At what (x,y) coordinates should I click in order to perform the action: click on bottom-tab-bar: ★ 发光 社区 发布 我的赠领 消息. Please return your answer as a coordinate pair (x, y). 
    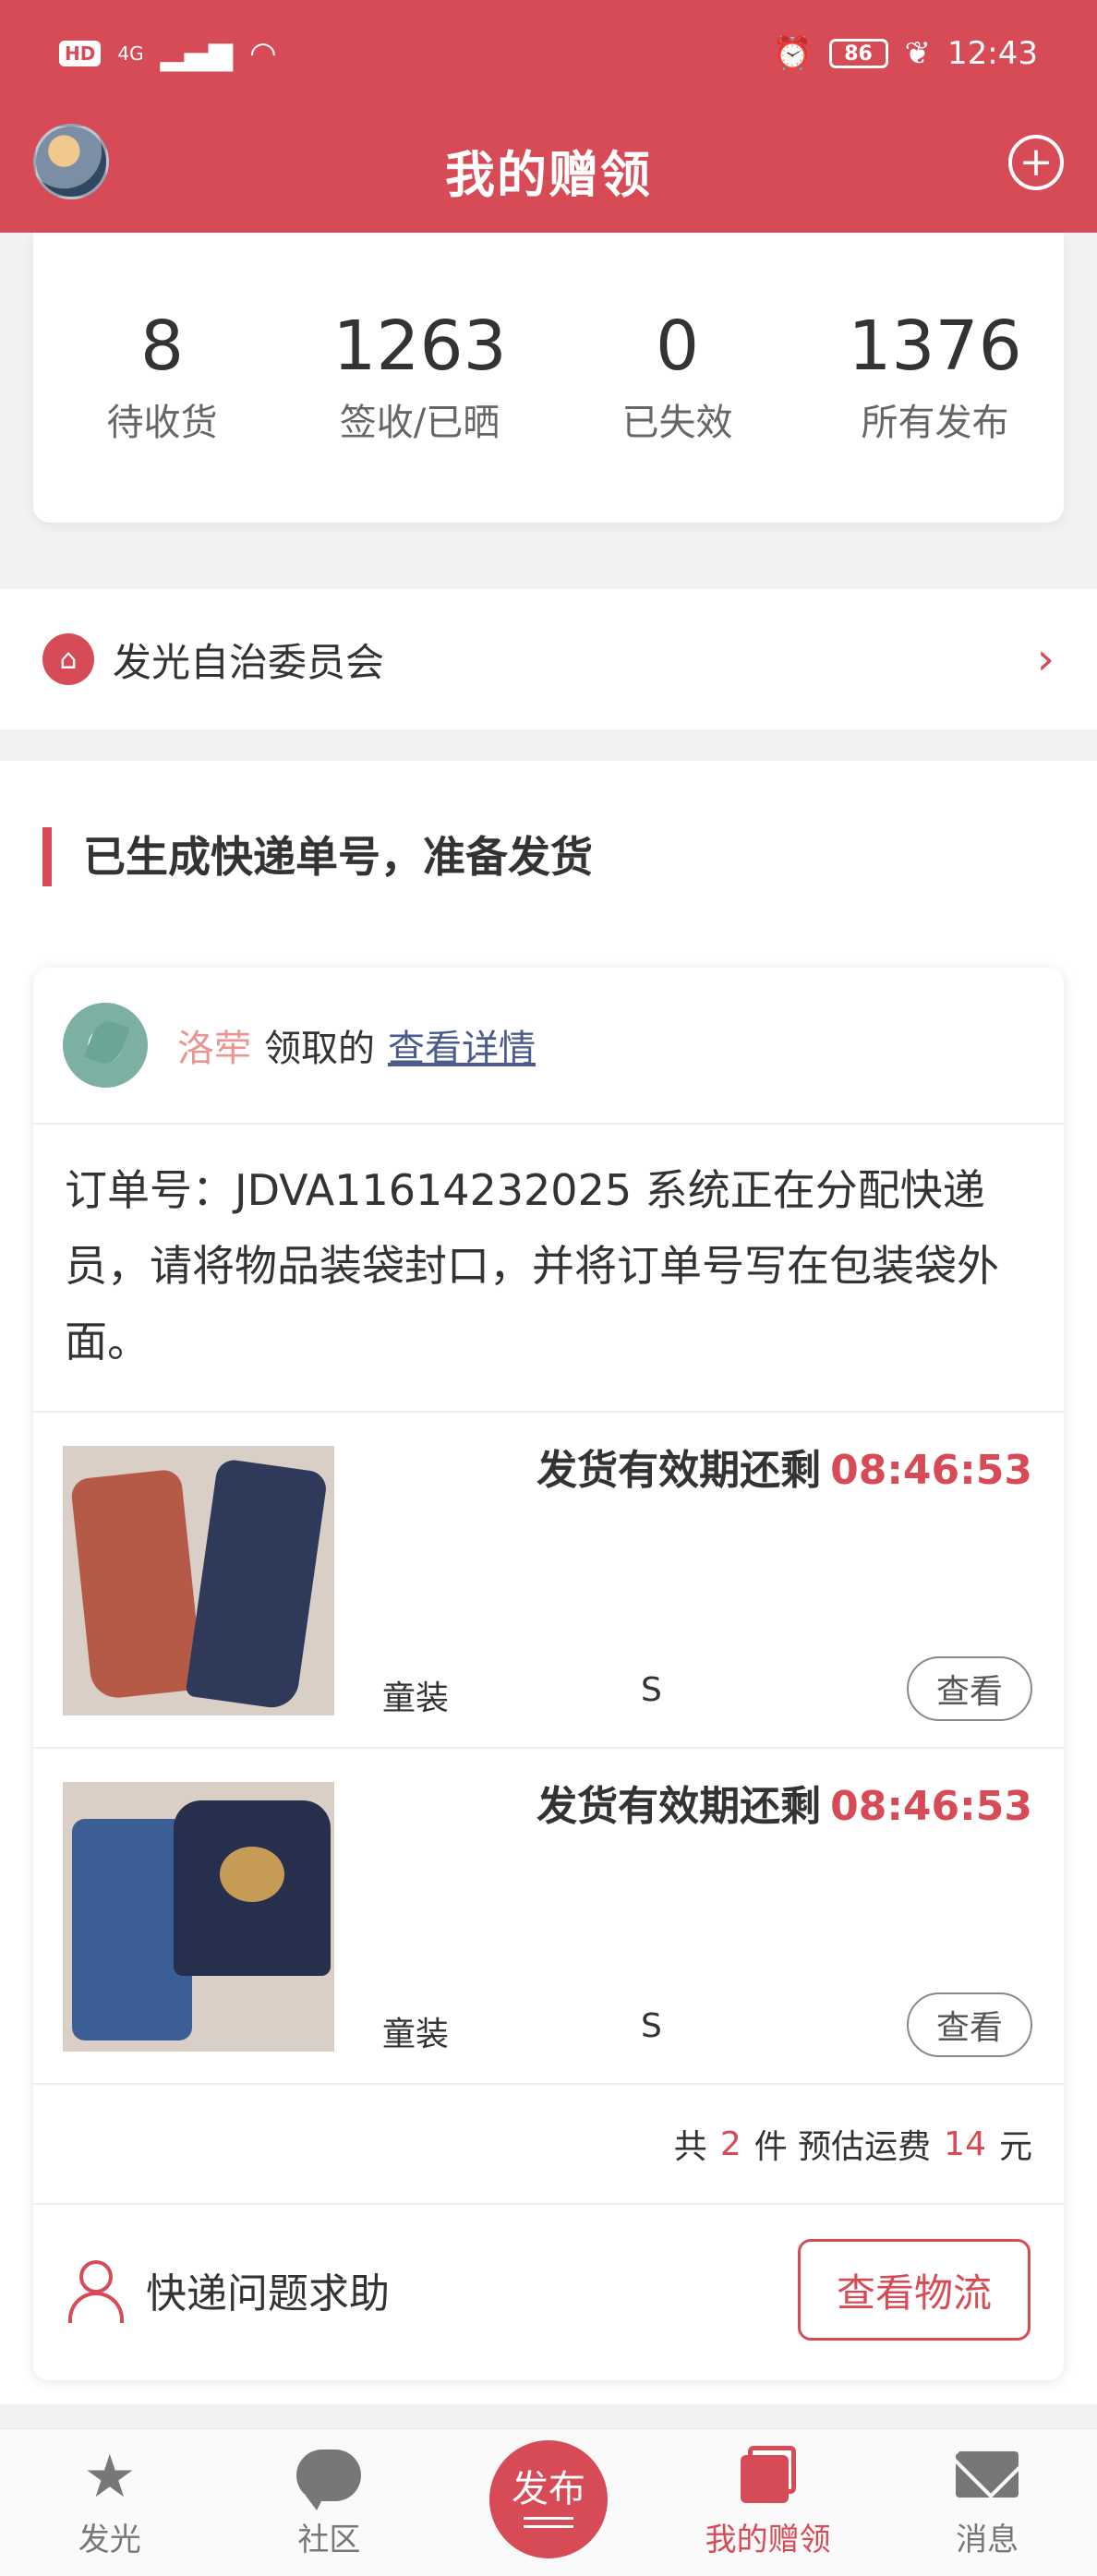
    Looking at the image, I should click on (548, 2502).